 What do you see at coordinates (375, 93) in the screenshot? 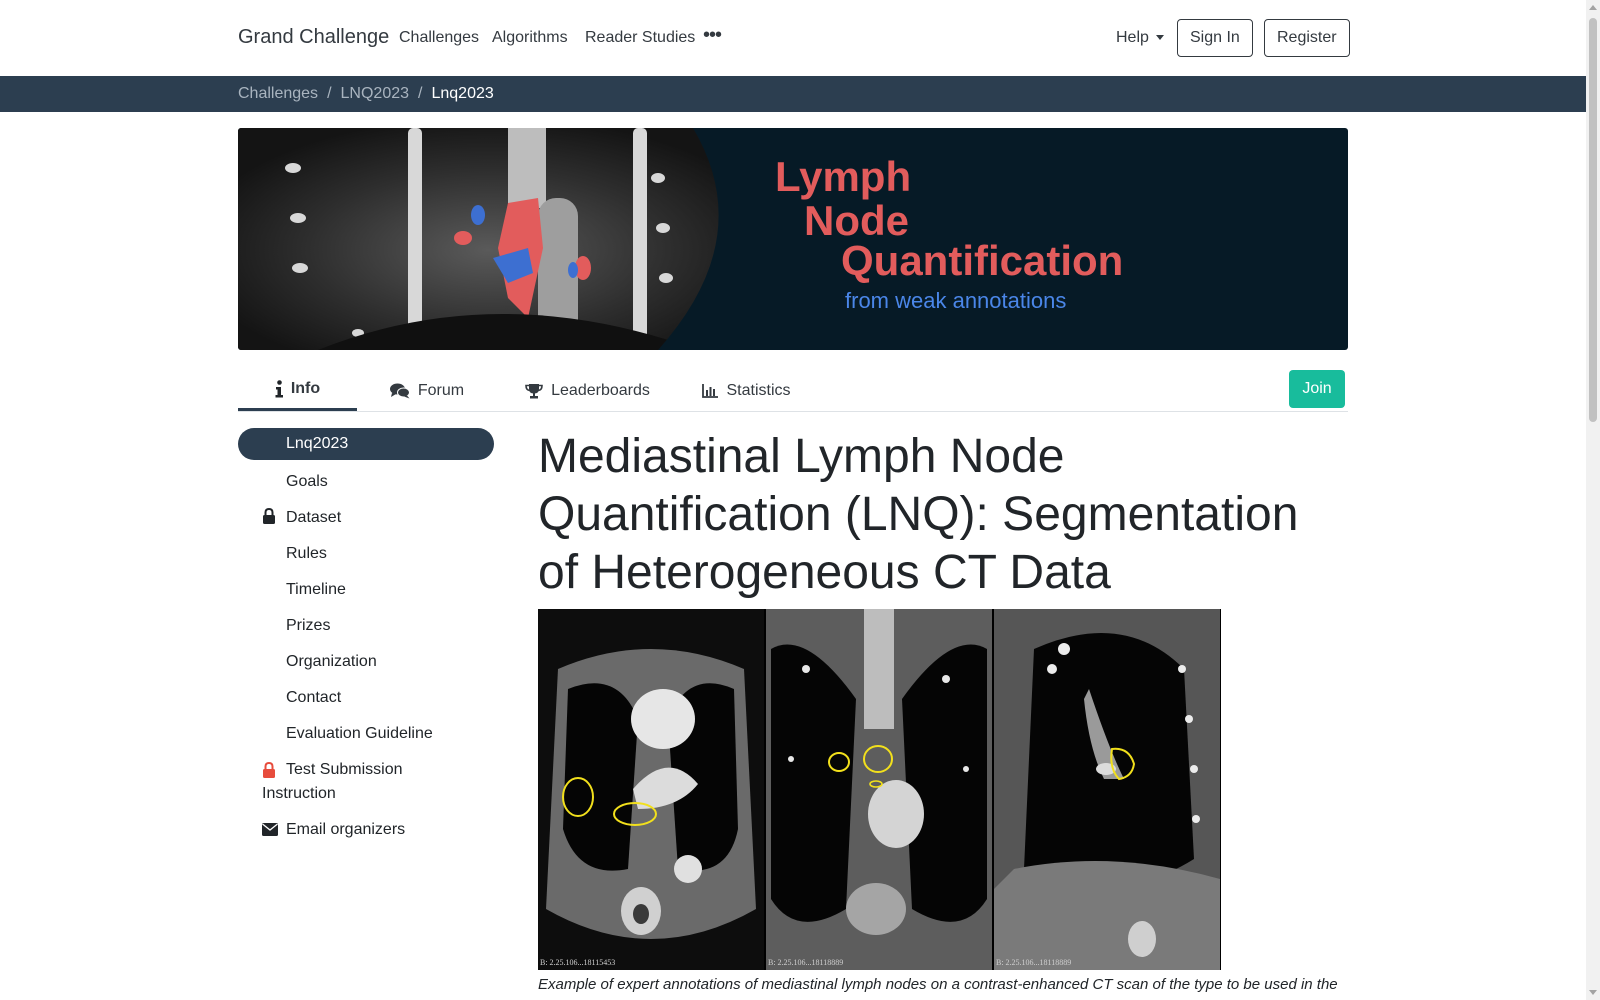
I see `breadcrumb-lnq2023: LNQ2023` at bounding box center [375, 93].